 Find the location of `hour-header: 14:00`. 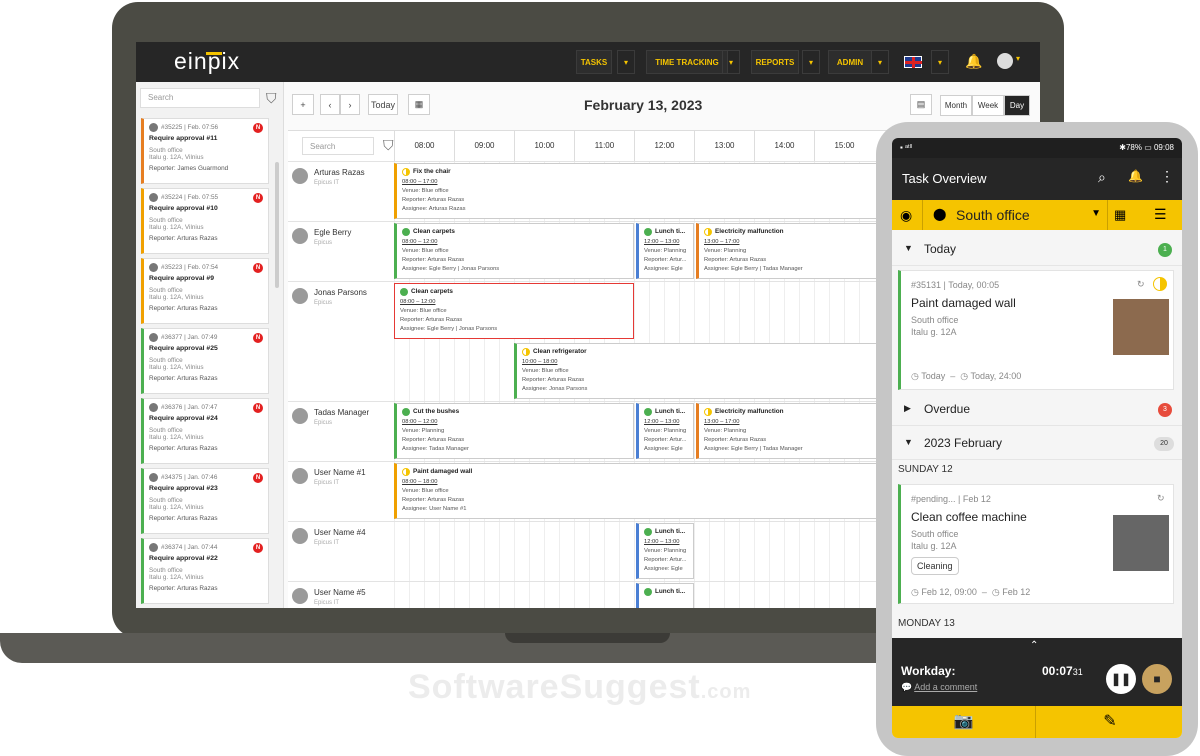

hour-header: 14:00 is located at coordinates (784, 146).